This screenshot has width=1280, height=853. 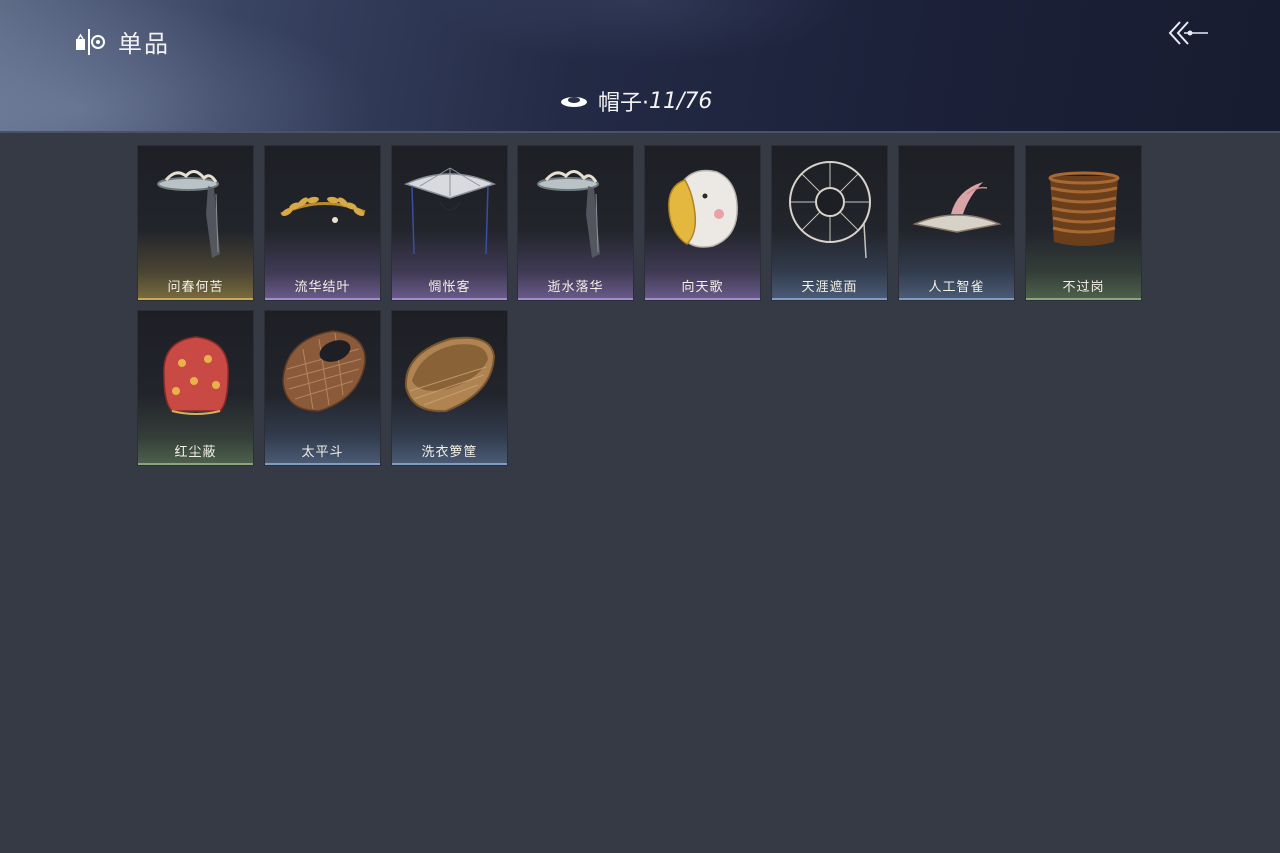 What do you see at coordinates (1084, 208) in the screenshot?
I see `bowl-stack-icon` at bounding box center [1084, 208].